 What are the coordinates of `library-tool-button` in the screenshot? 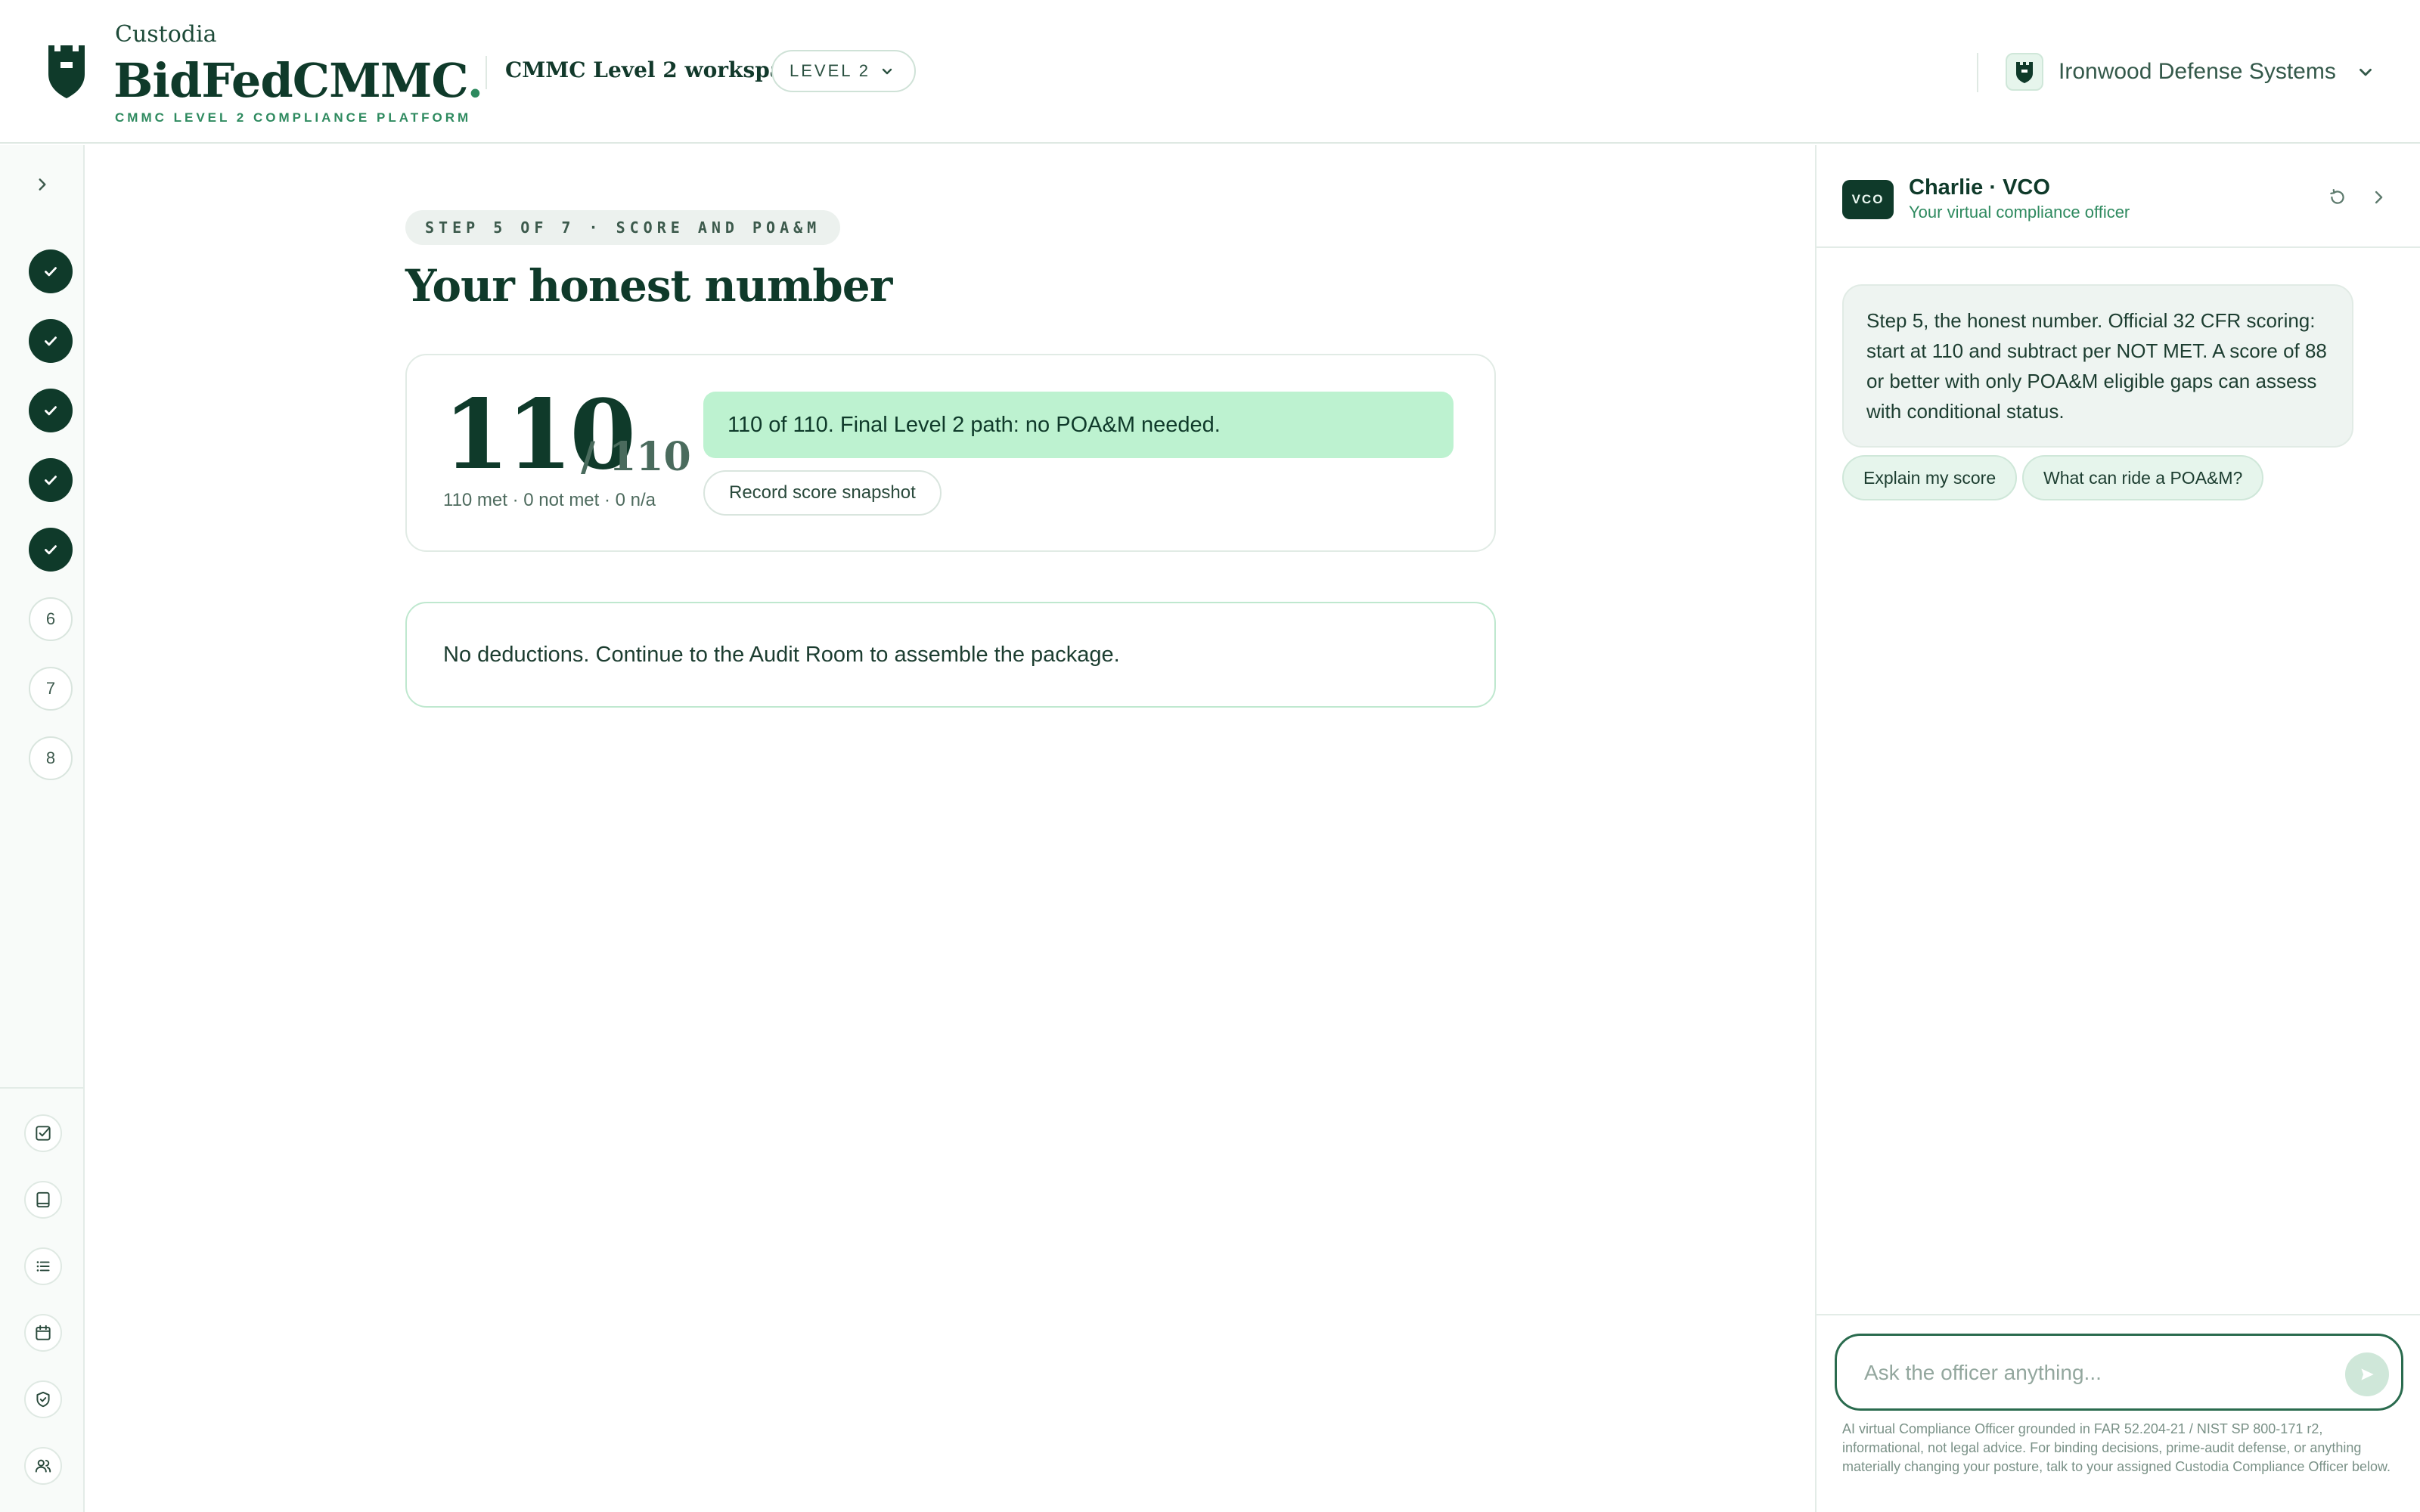 It's located at (43, 1200).